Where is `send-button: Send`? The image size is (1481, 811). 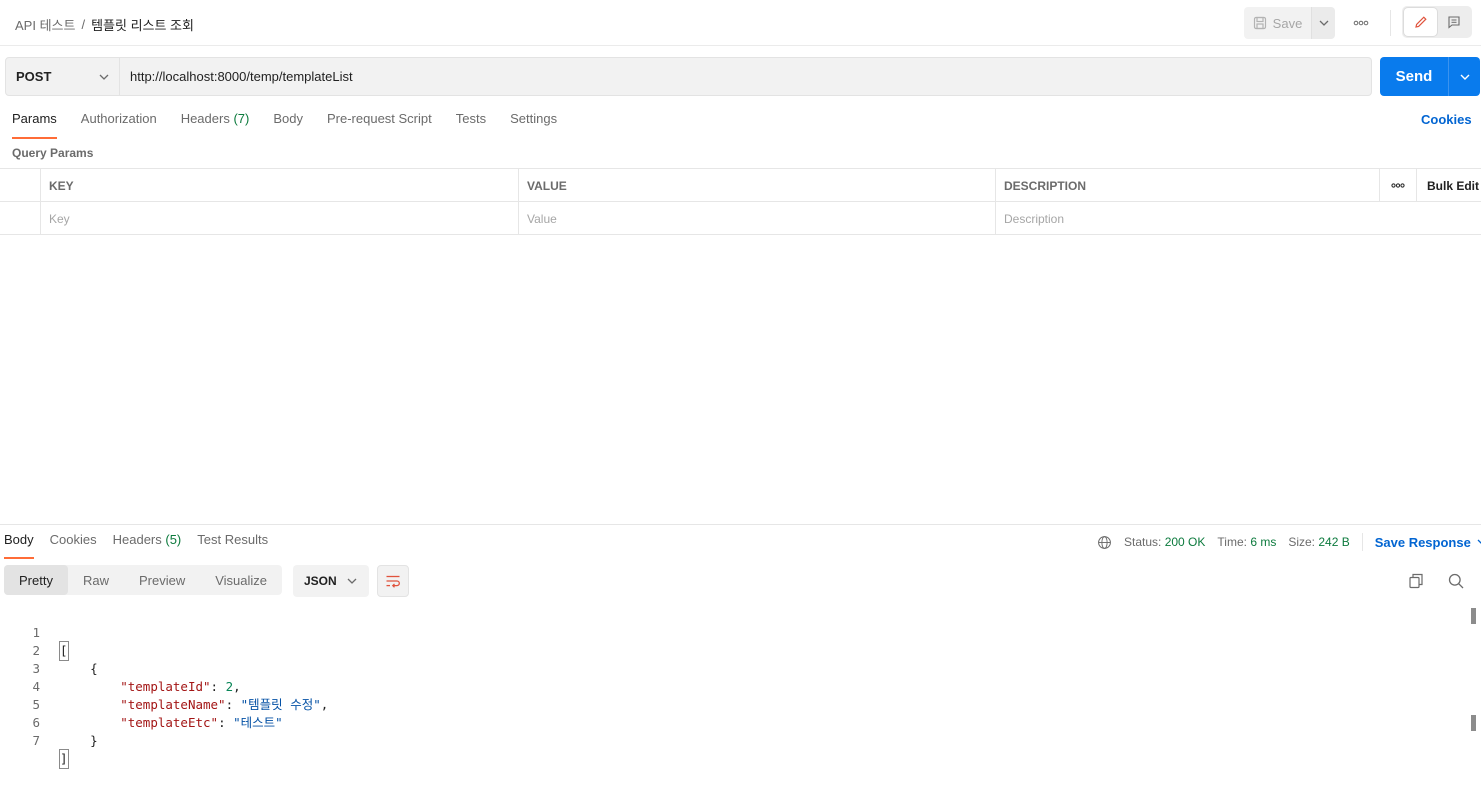 send-button: Send is located at coordinates (1414, 76).